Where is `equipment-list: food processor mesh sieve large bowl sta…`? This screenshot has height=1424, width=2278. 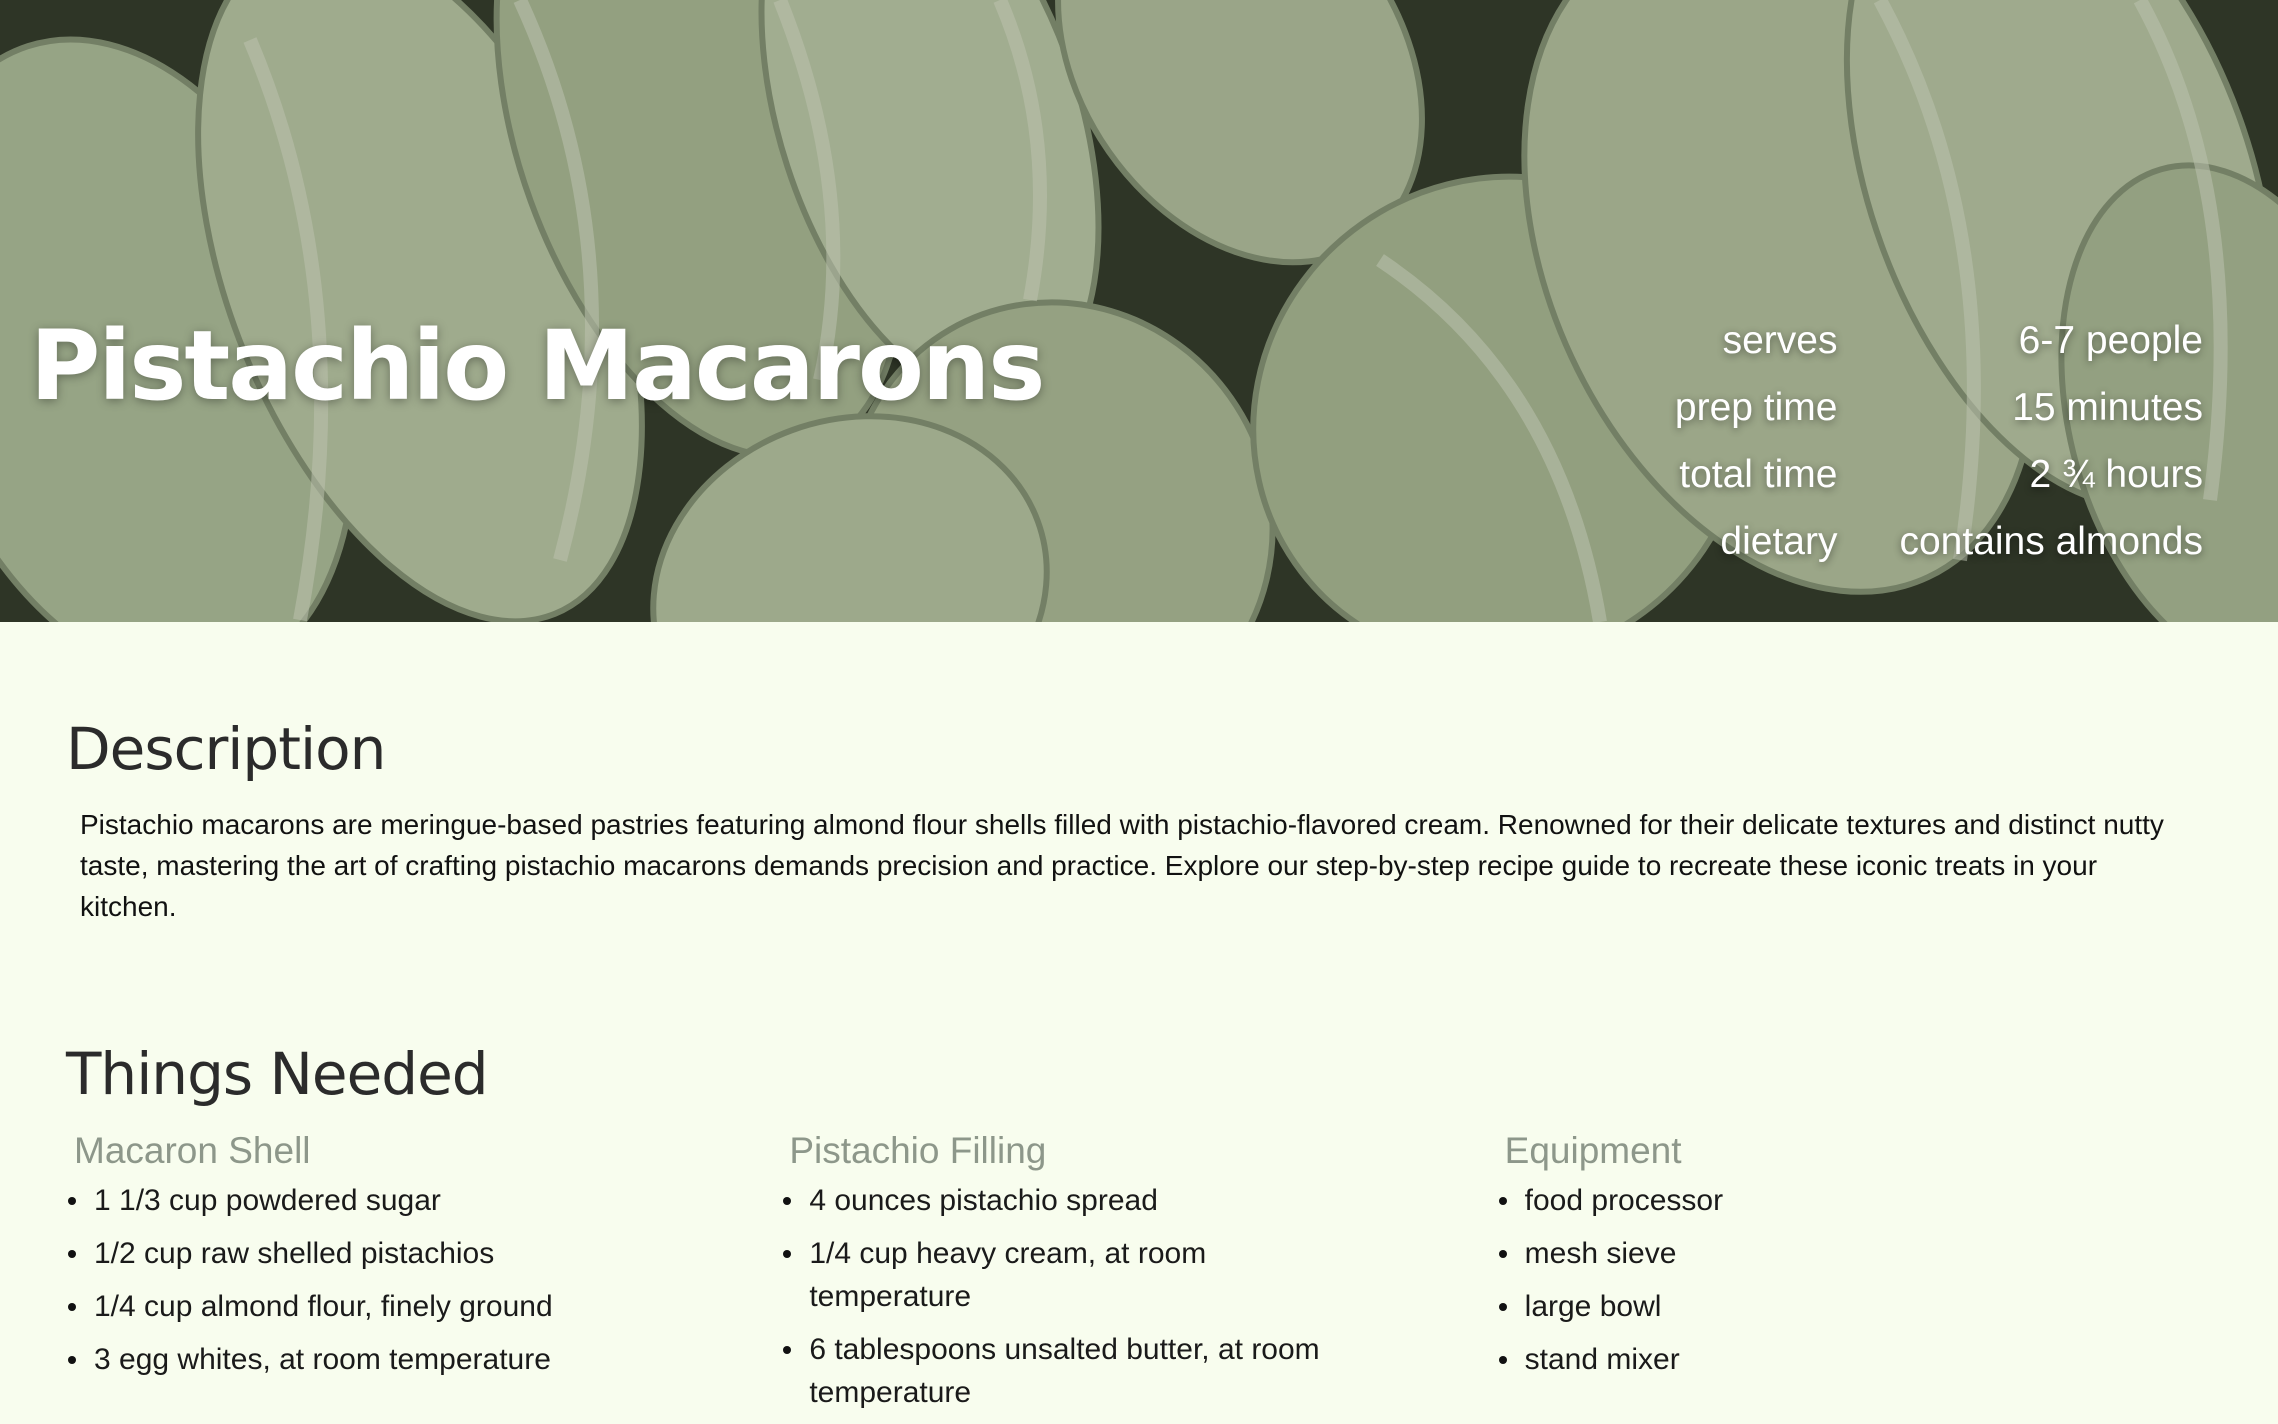
equipment-list: food processor mesh sieve large bowl sta… is located at coordinates (1854, 1280).